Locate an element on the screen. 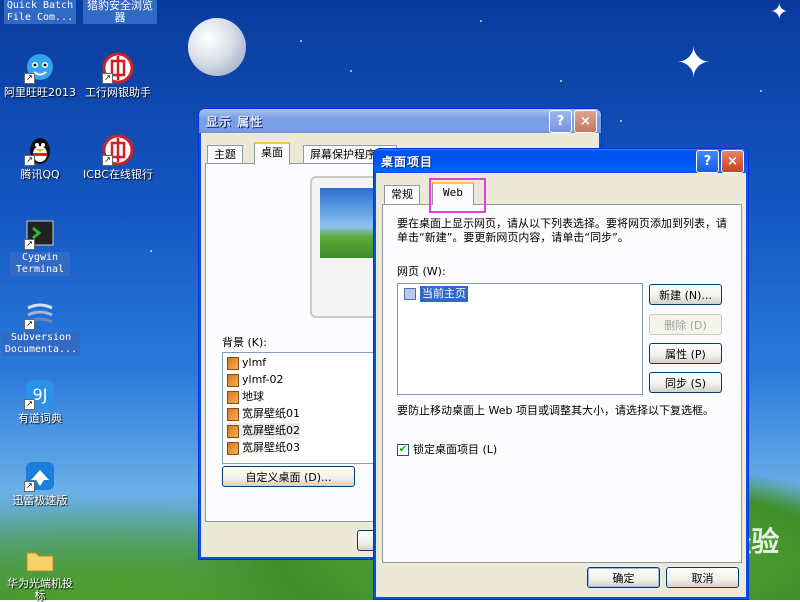  desktop-icon-icbc-assistant: ↗ 工行网银助手 is located at coordinates (118, 75).